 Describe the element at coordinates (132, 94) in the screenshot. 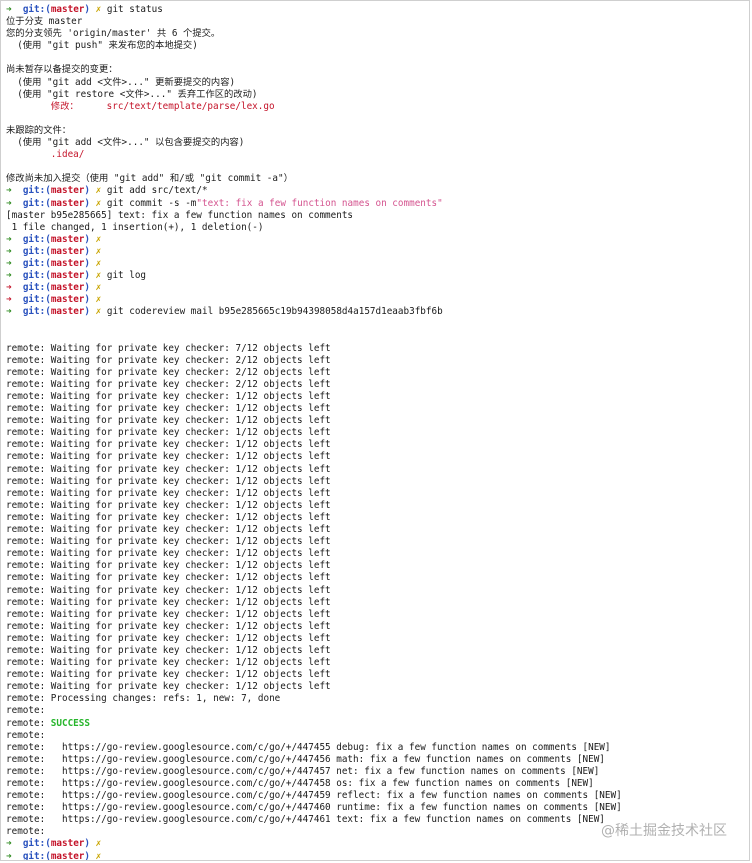

I see `output-text: (使用 "git restore <文件>..." 丢弃工作区的改动)` at that location.